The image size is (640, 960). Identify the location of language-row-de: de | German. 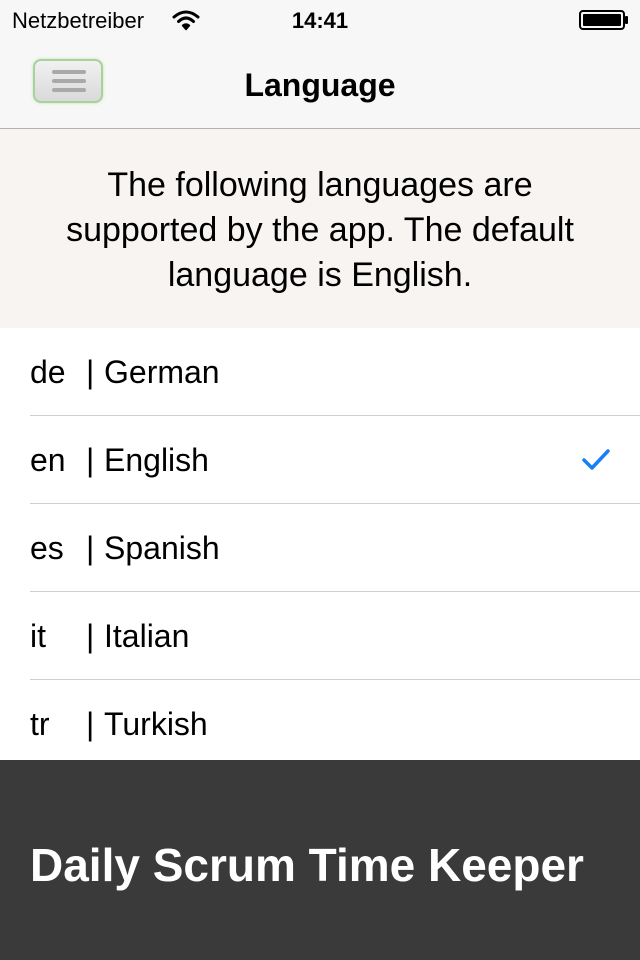
(320, 372).